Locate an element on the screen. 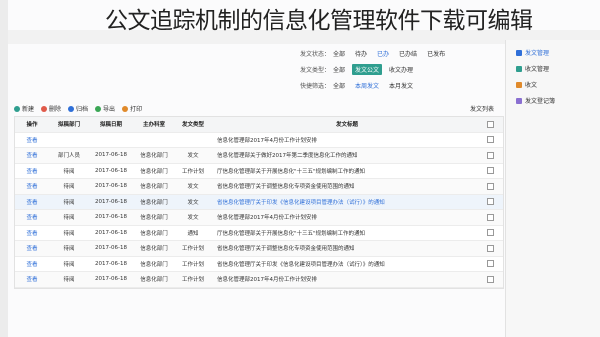 This screenshot has height=337, width=600. button-label: 删除 is located at coordinates (55, 109).